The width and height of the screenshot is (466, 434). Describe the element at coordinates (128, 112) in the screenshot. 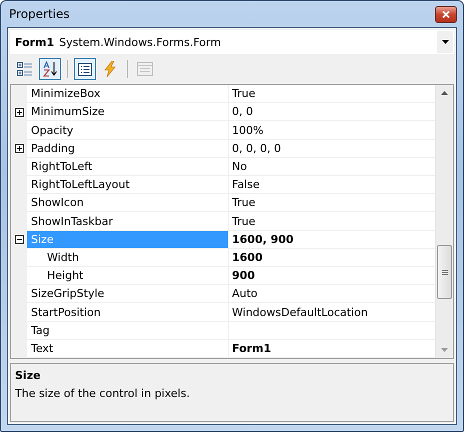

I see `property-name: MinimumSize` at that location.